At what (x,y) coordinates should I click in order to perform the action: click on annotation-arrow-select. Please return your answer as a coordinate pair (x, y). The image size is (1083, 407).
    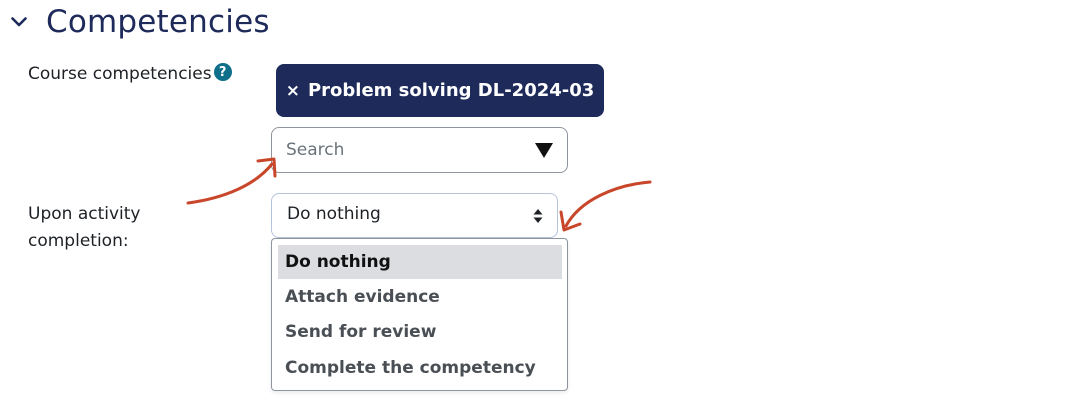
    Looking at the image, I should click on (605, 206).